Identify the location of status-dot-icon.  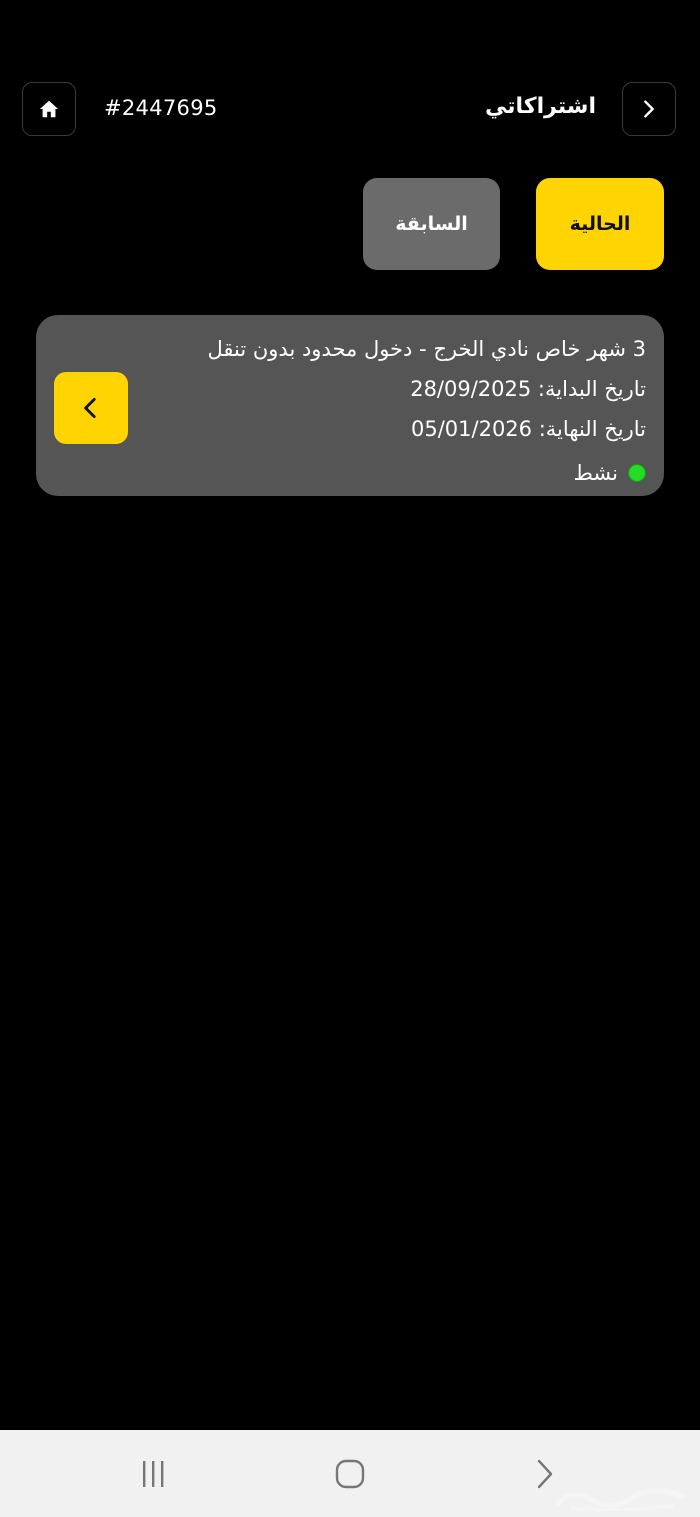
(637, 473).